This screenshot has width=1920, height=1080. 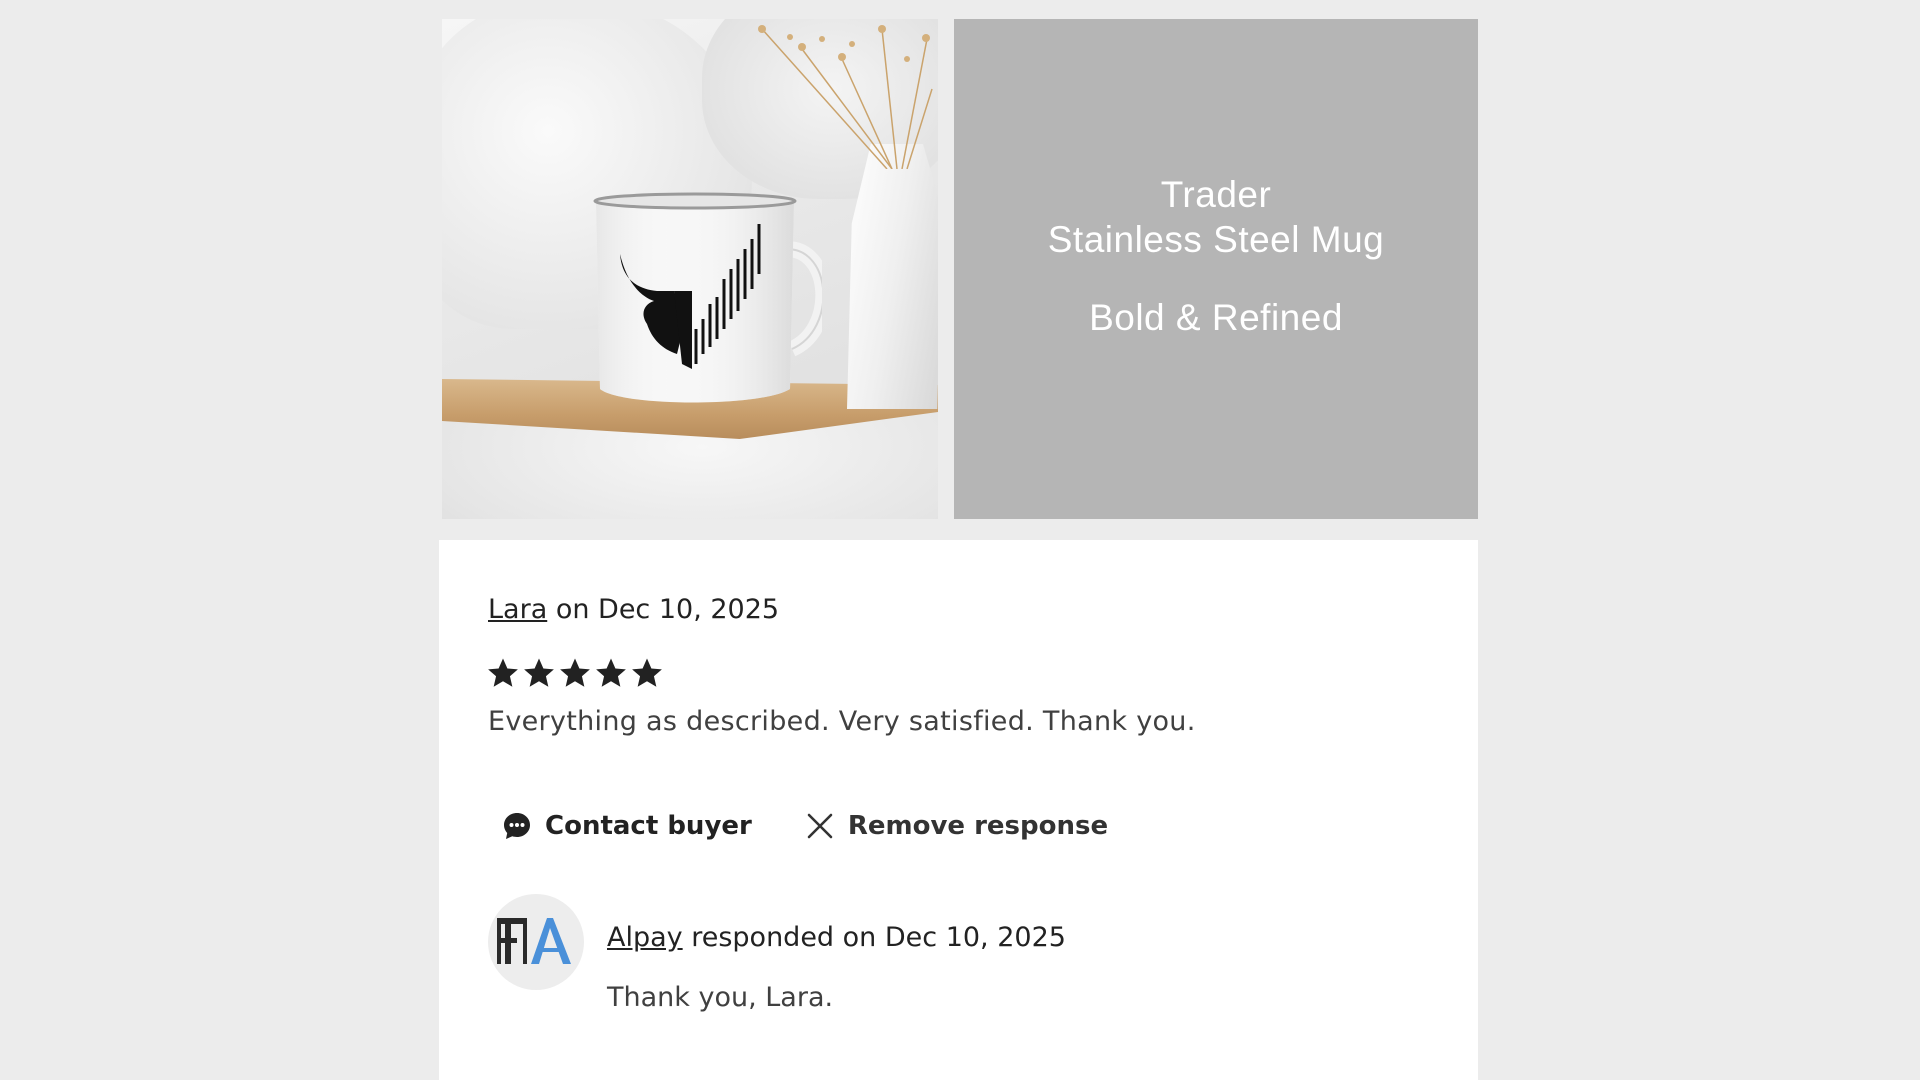 What do you see at coordinates (645, 937) in the screenshot?
I see `seller-link: Alpay` at bounding box center [645, 937].